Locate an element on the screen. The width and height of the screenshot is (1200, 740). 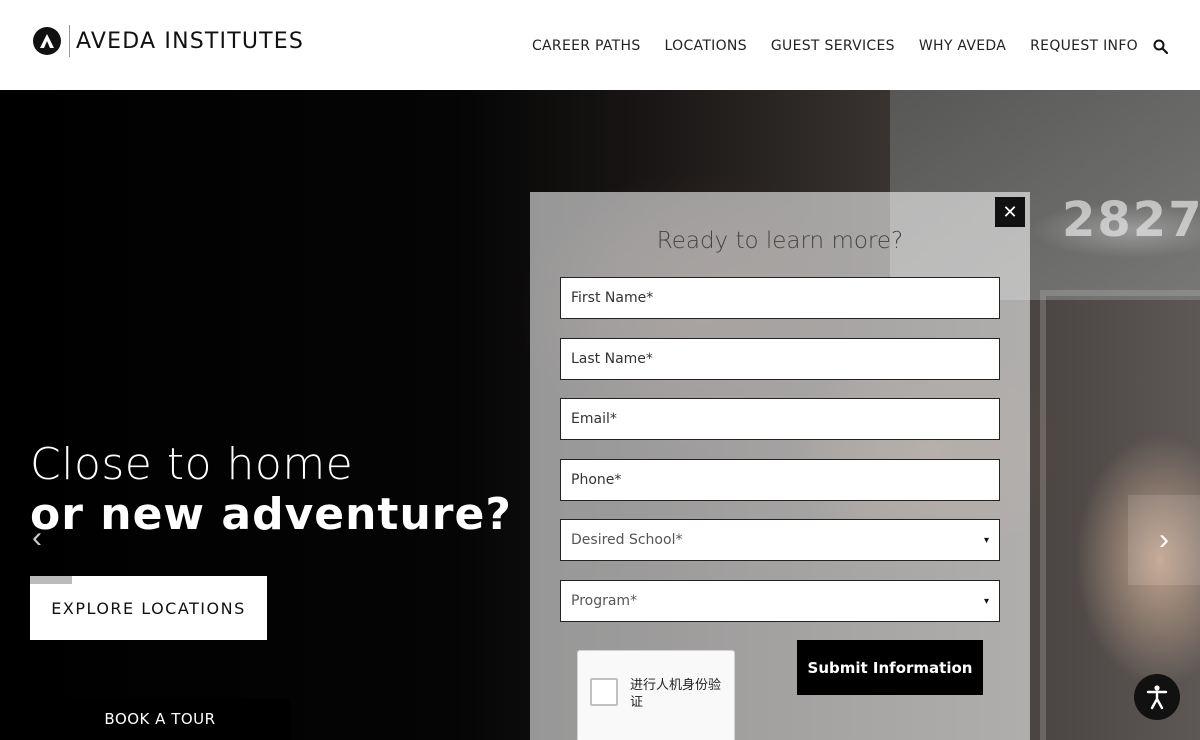
recaptcha-label: 进行人机身份验证 is located at coordinates (676, 694).